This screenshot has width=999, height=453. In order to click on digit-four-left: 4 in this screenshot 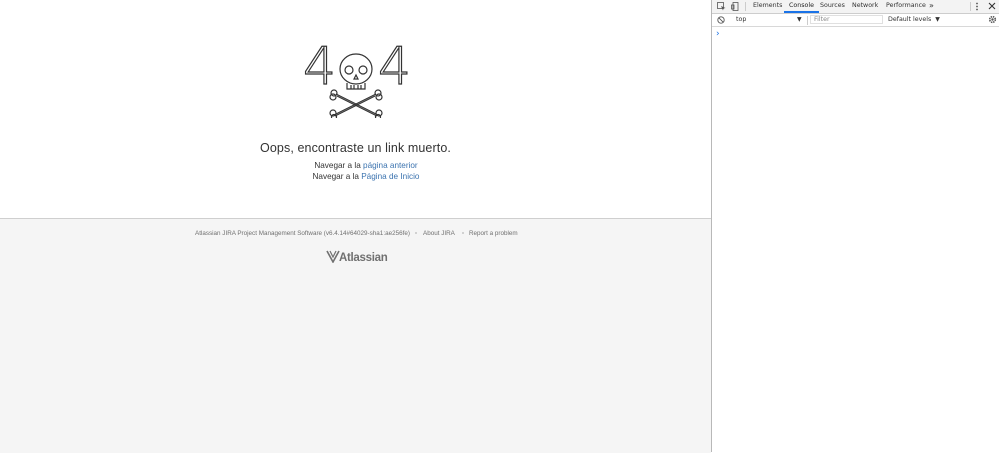, I will do `click(319, 70)`.